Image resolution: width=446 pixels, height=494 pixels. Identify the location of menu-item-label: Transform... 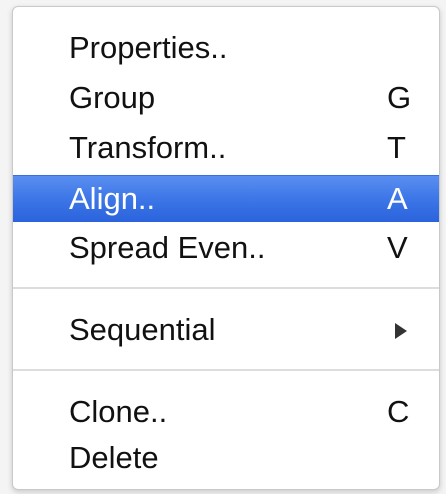
(148, 147).